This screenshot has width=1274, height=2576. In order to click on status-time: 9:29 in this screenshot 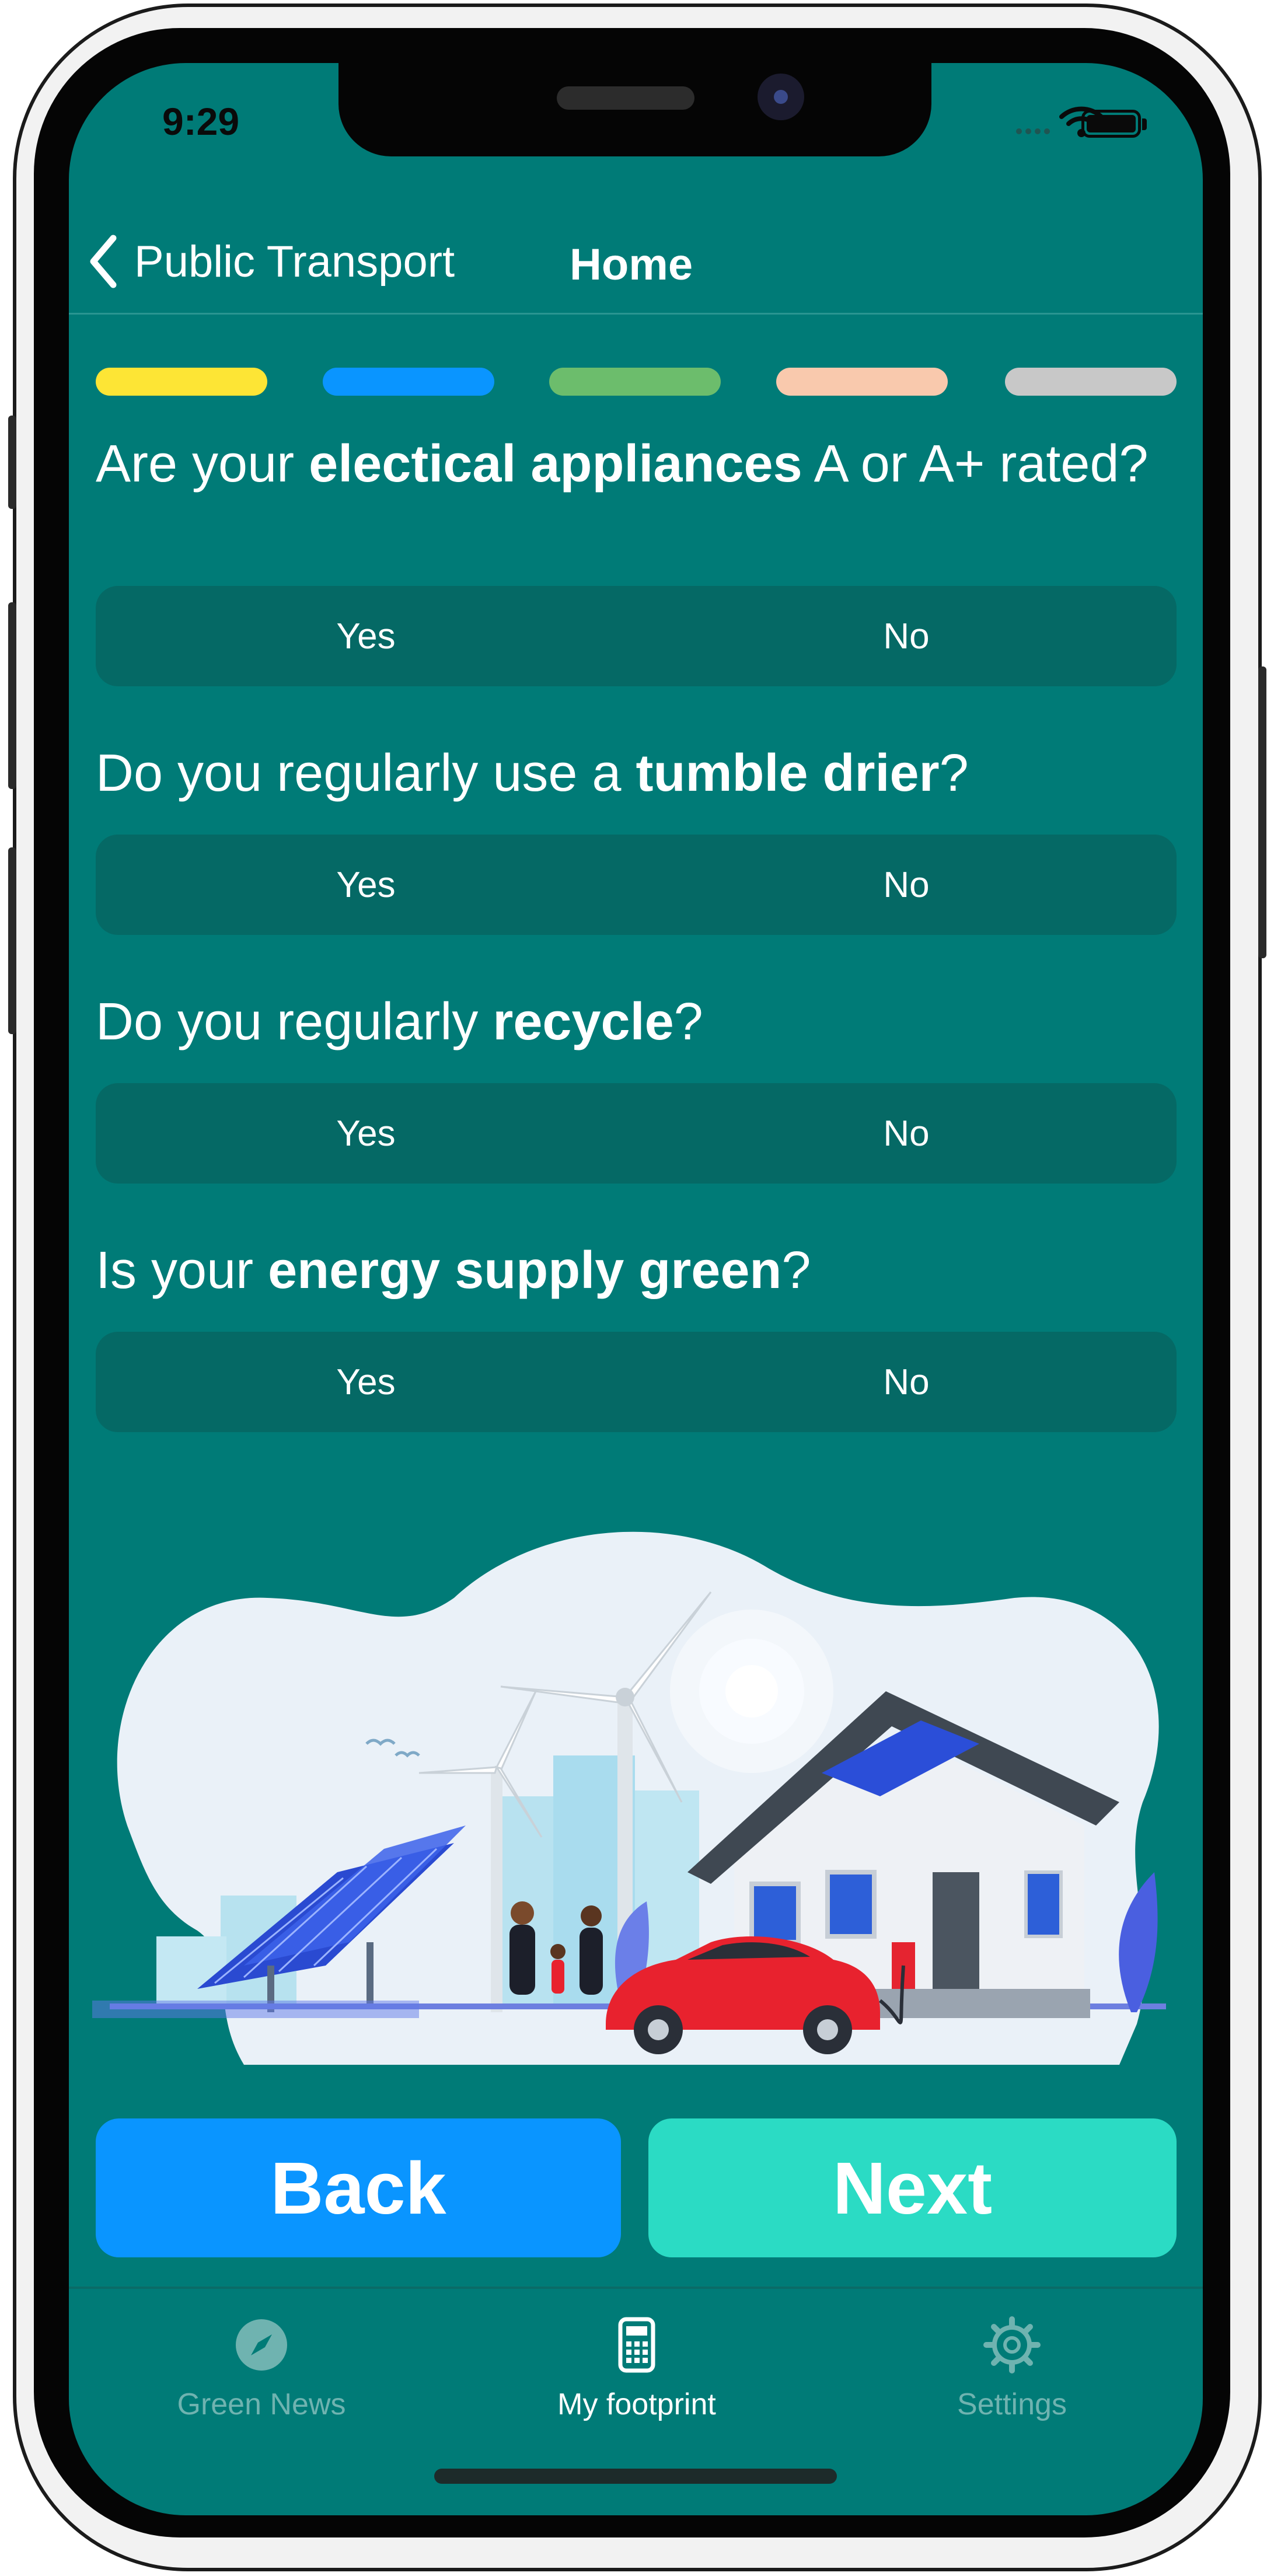, I will do `click(201, 121)`.